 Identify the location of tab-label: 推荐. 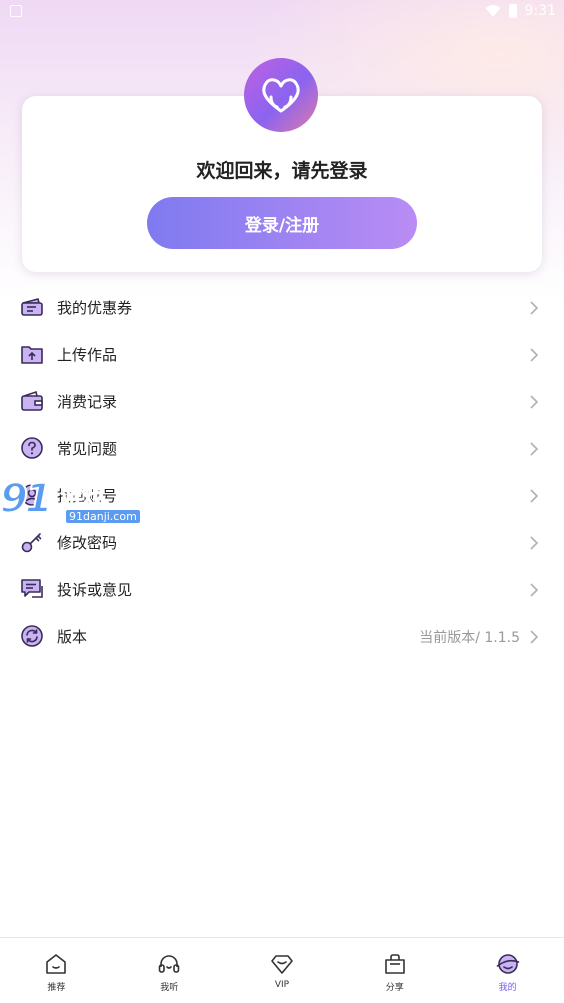
(56, 988).